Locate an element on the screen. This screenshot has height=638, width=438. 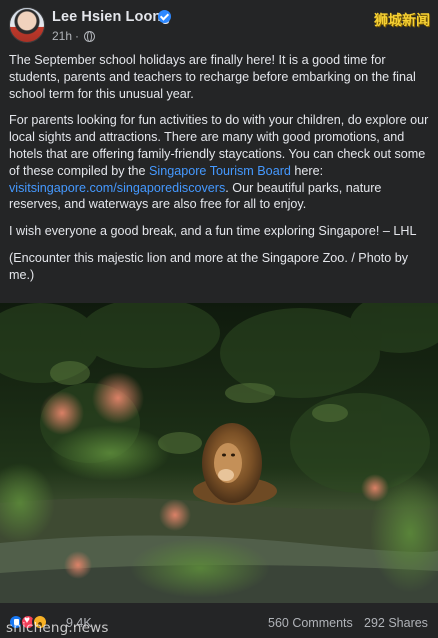
shares-count: 292 Shares is located at coordinates (396, 623).